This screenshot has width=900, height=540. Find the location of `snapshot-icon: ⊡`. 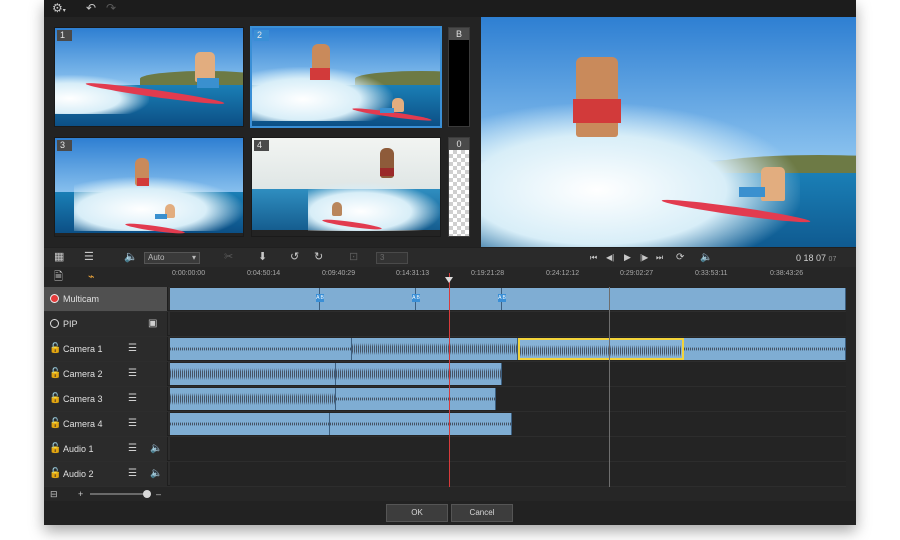

snapshot-icon: ⊡ is located at coordinates (353, 257).